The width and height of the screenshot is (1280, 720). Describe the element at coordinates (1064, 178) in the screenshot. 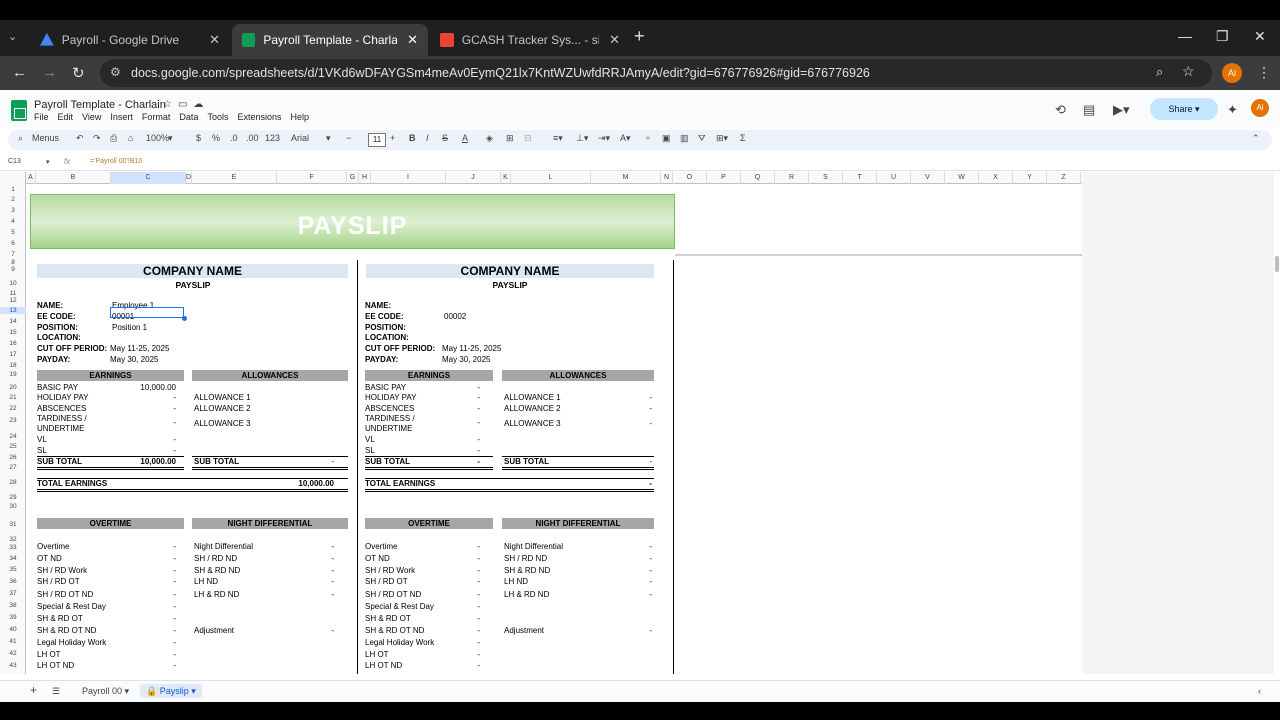

I see `column-header-z: Z` at that location.